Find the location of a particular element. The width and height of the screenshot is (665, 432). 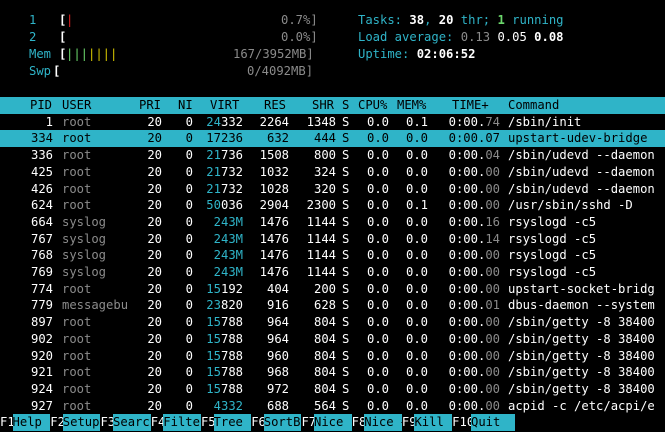

cell-time: 0:00.74 is located at coordinates (474, 122).